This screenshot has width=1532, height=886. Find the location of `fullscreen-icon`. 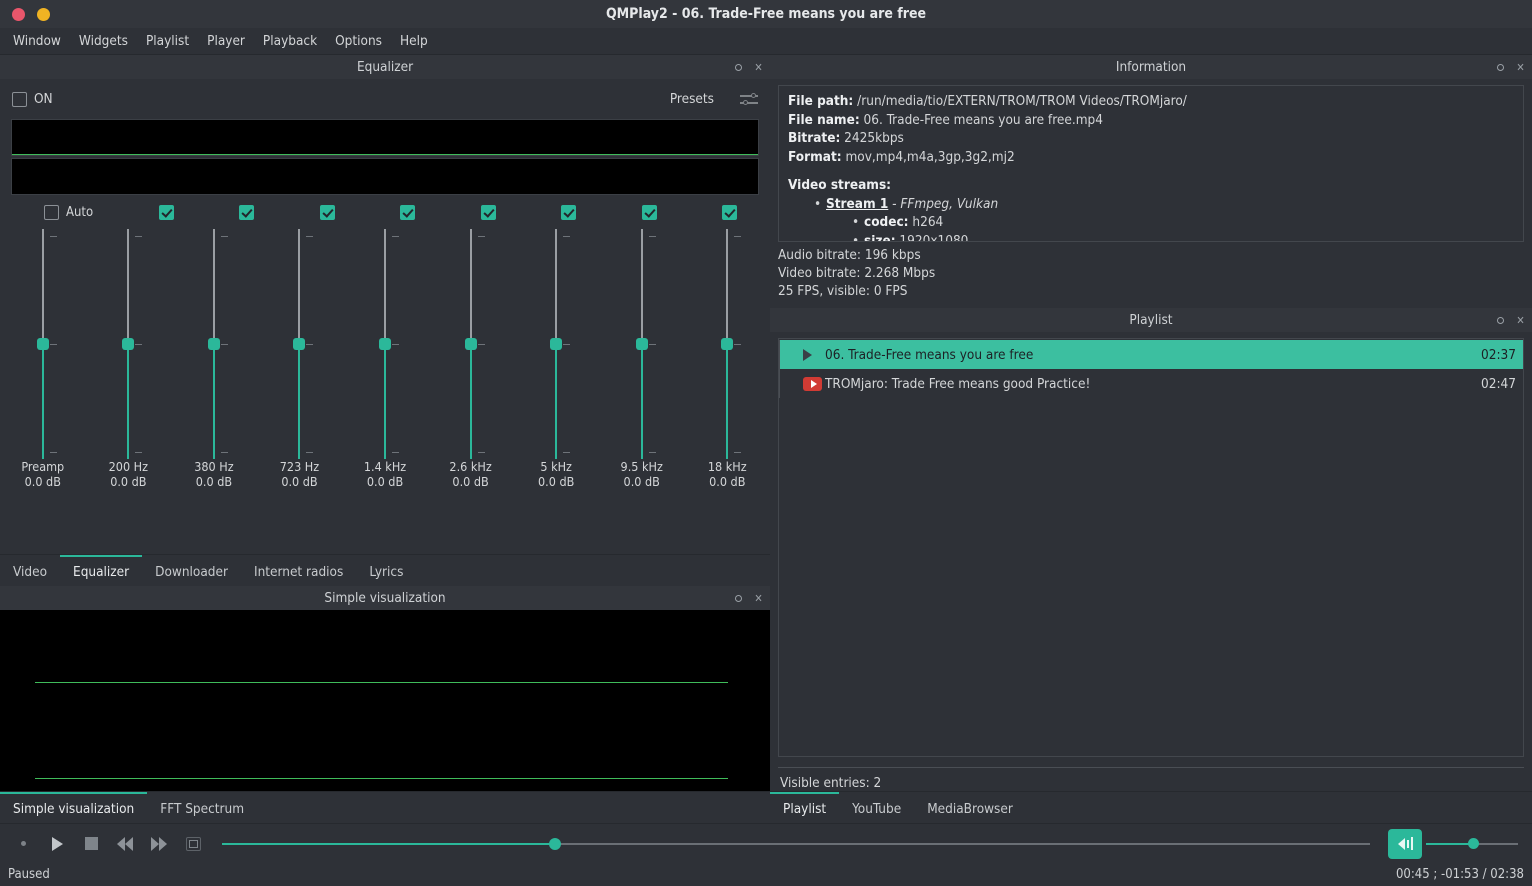

fullscreen-icon is located at coordinates (193, 843).